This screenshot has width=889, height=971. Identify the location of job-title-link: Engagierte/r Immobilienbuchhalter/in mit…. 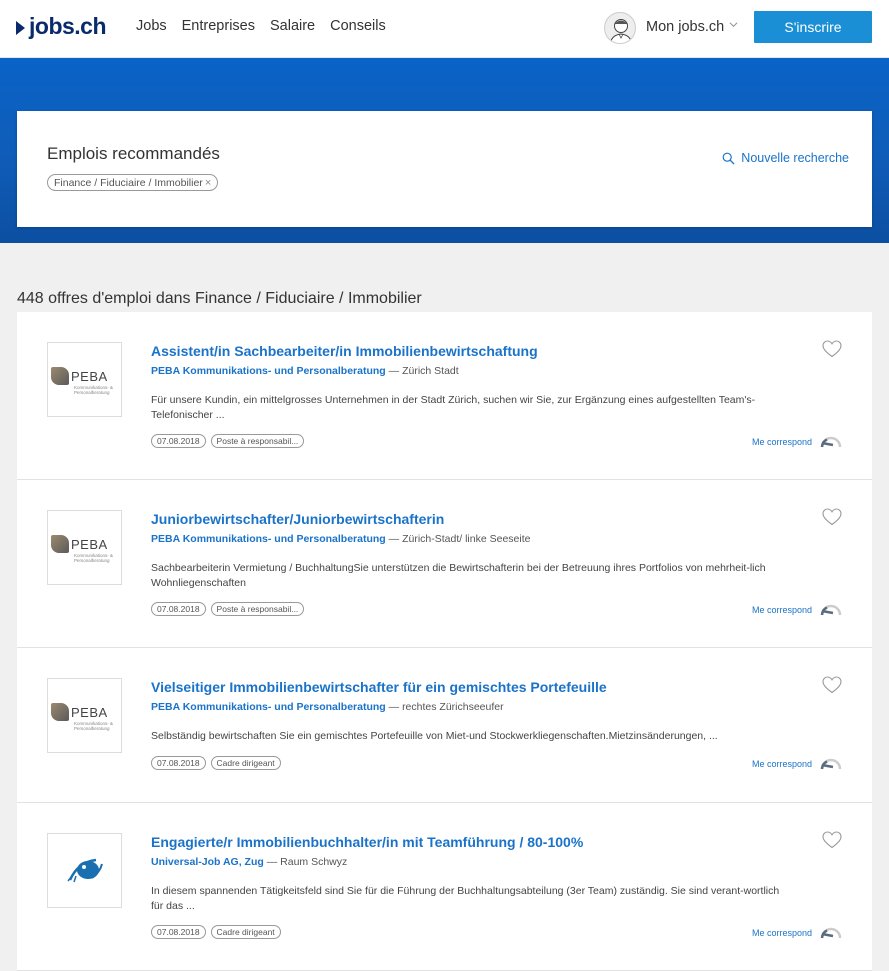
(367, 842).